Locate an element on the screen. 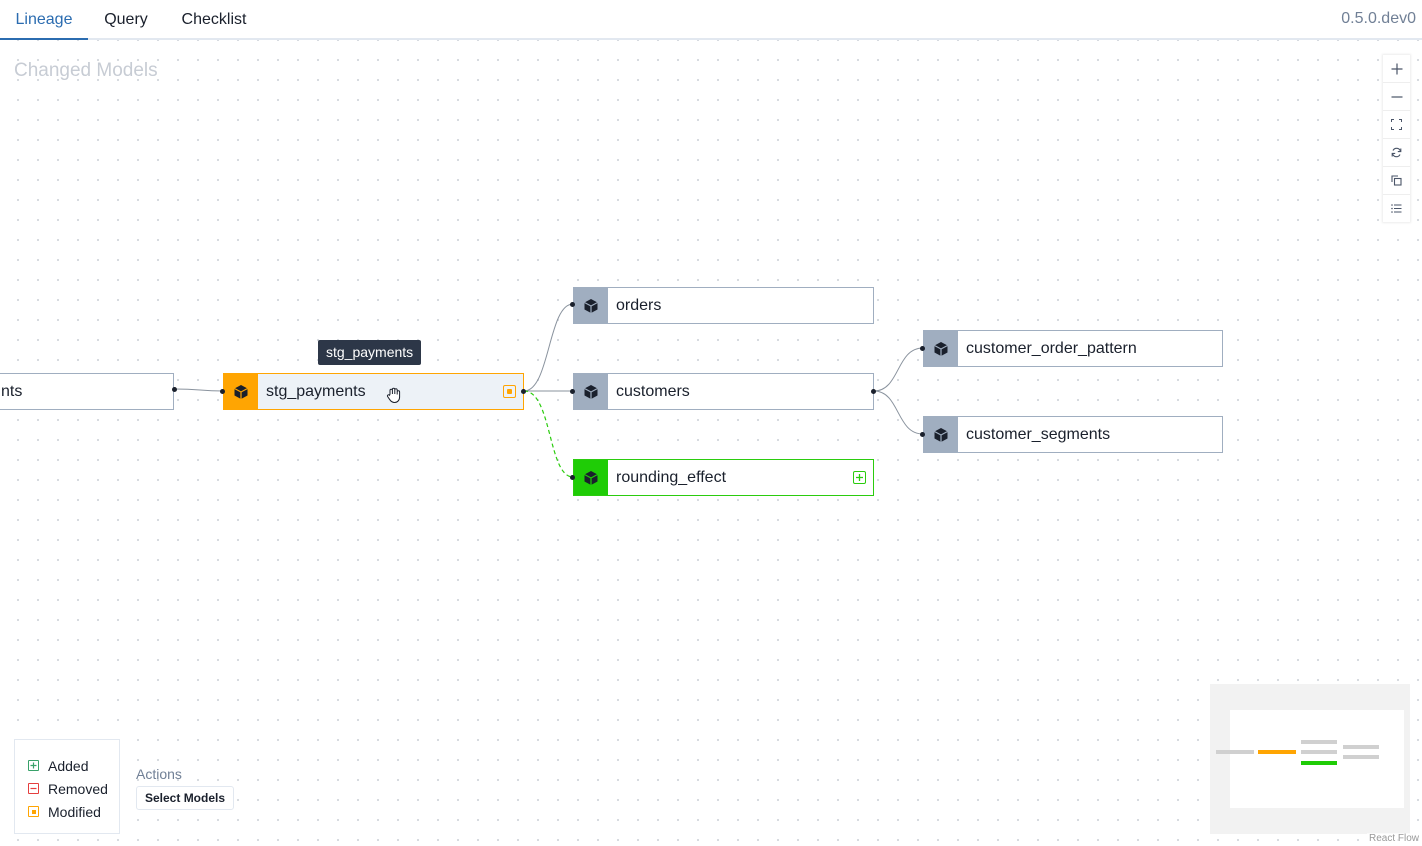 This screenshot has width=1422, height=846. refresh-button is located at coordinates (1396, 153).